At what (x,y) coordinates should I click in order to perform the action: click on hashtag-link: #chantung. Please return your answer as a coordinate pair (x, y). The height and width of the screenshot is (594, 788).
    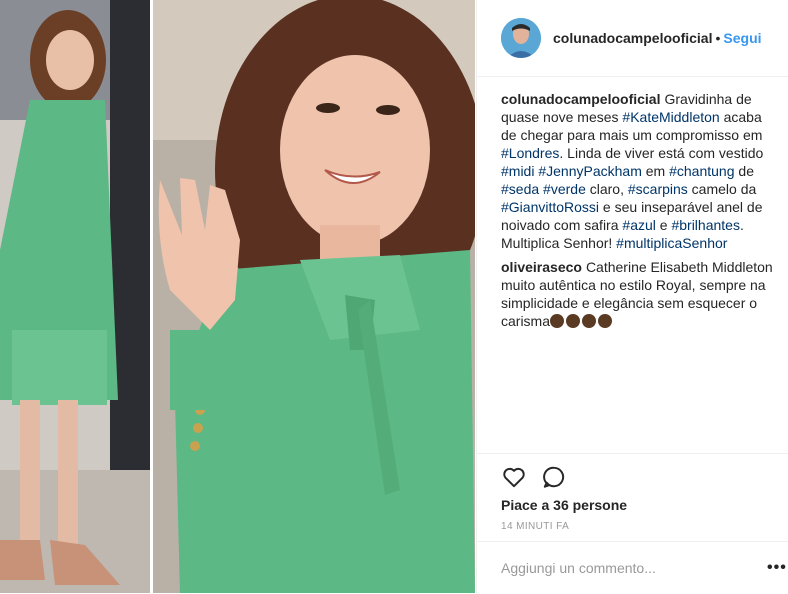
    Looking at the image, I should click on (701, 171).